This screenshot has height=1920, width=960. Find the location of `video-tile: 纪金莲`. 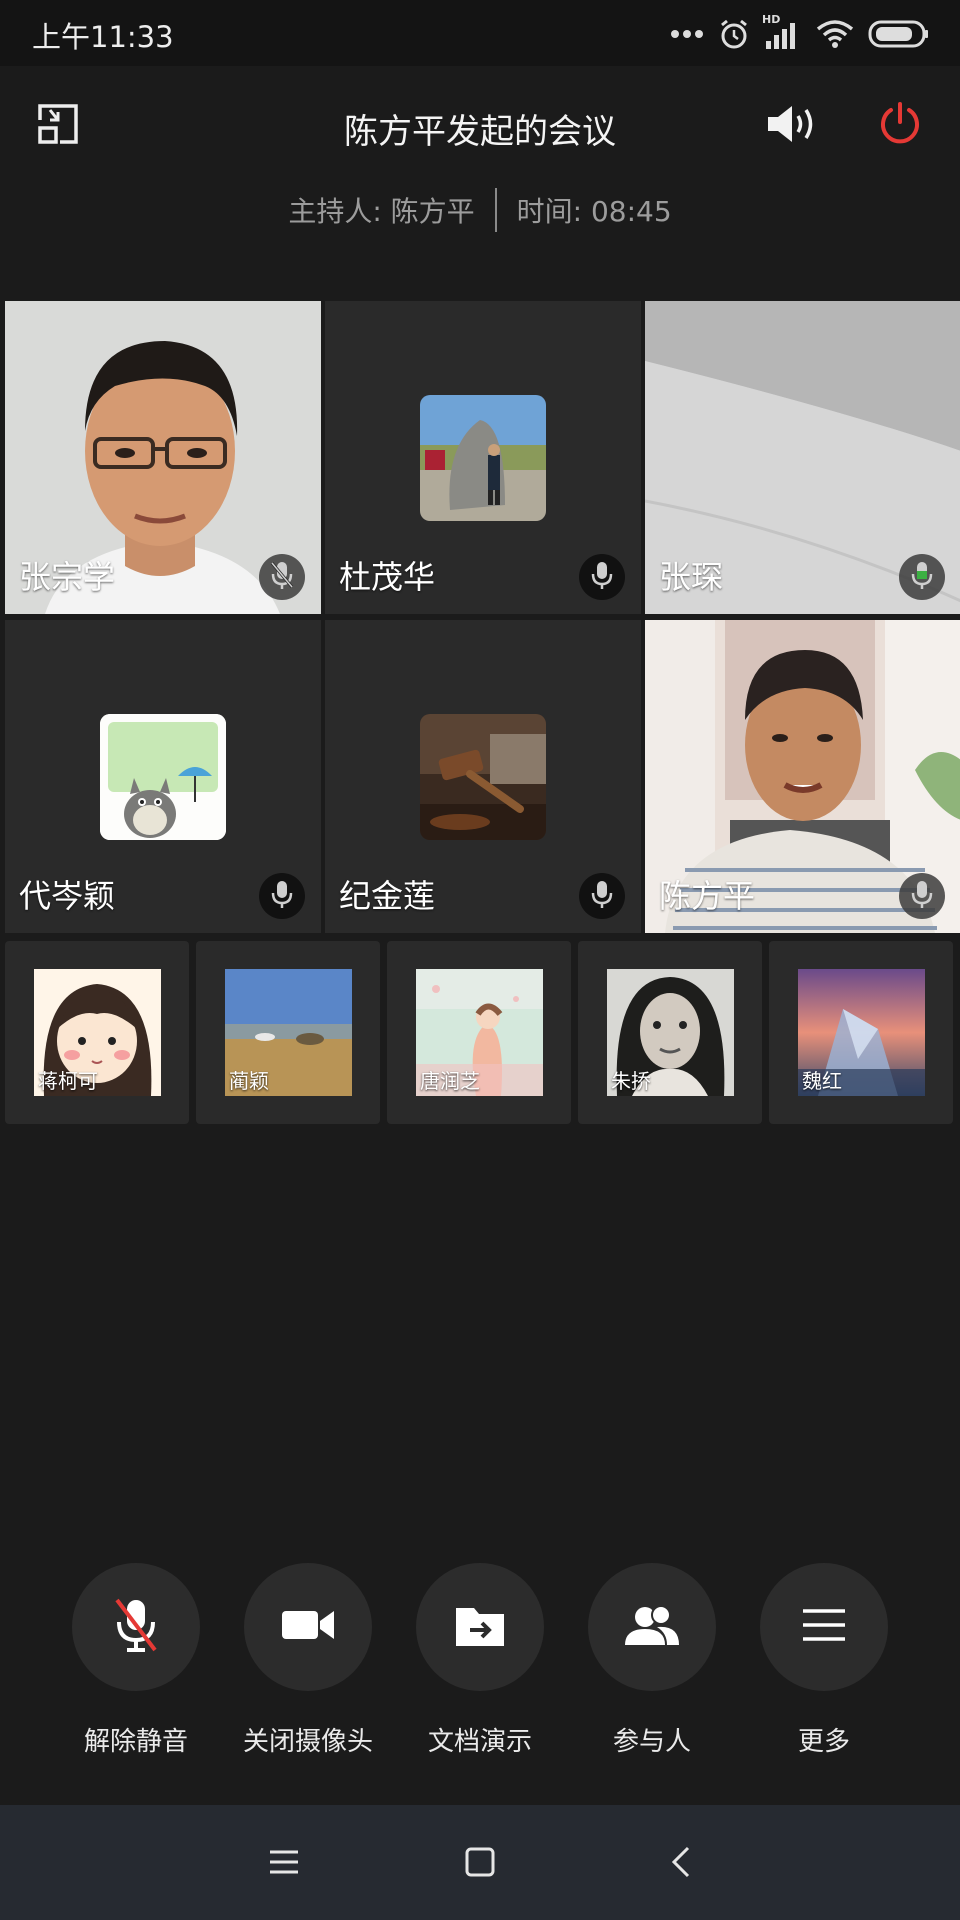

video-tile: 纪金莲 is located at coordinates (483, 776).